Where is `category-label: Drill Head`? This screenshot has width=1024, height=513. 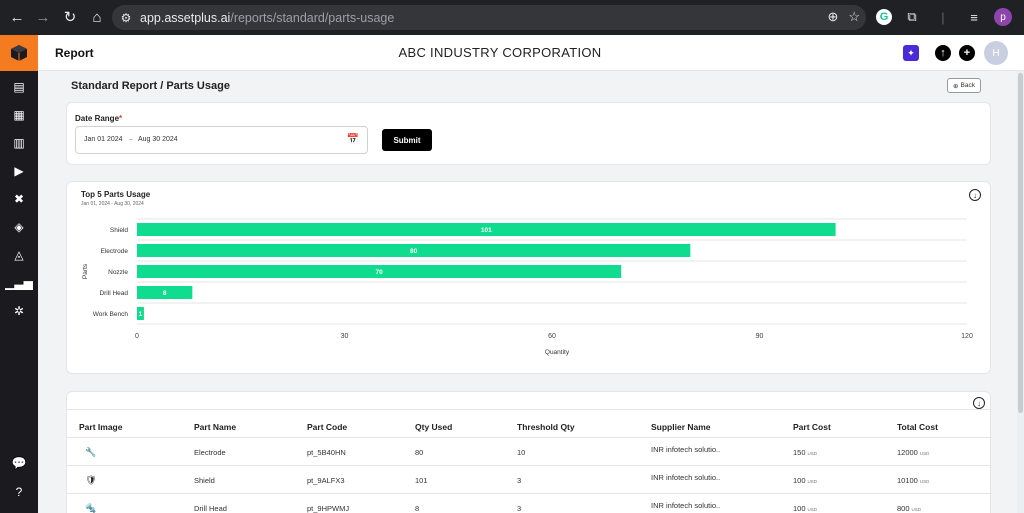
category-label: Drill Head is located at coordinates (113, 293).